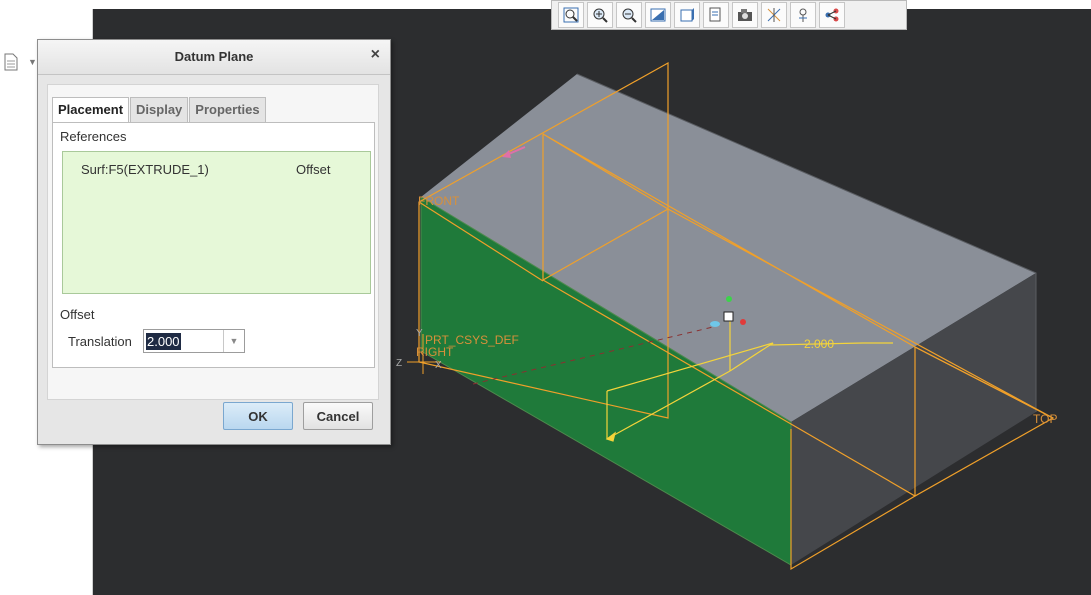 This screenshot has width=1091, height=595. I want to click on translation-label: Translation, so click(100, 341).